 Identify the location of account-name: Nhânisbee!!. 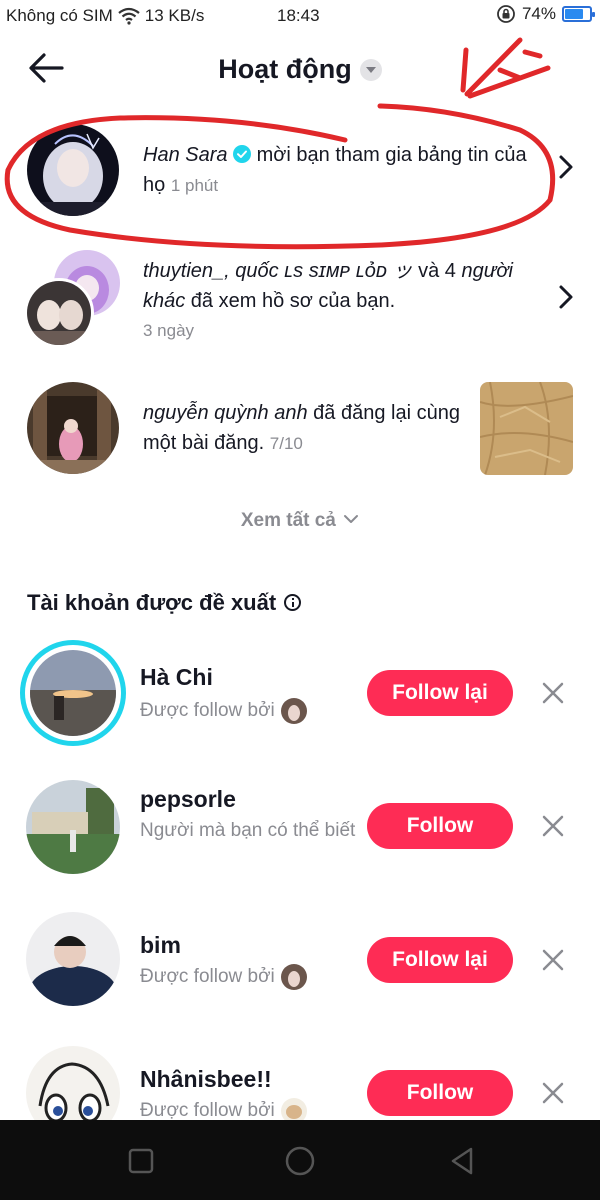
(206, 1079).